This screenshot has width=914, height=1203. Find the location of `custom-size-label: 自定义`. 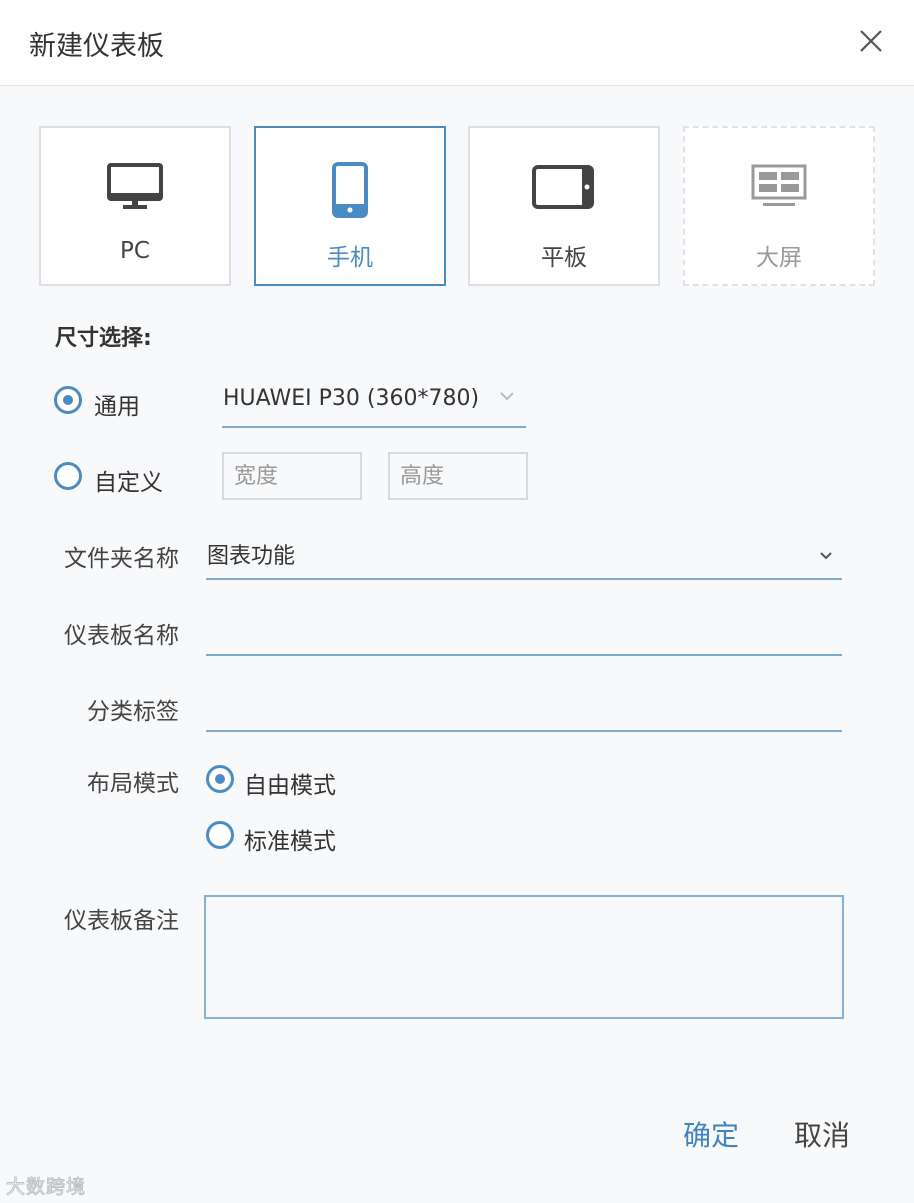

custom-size-label: 自定义 is located at coordinates (128, 483).